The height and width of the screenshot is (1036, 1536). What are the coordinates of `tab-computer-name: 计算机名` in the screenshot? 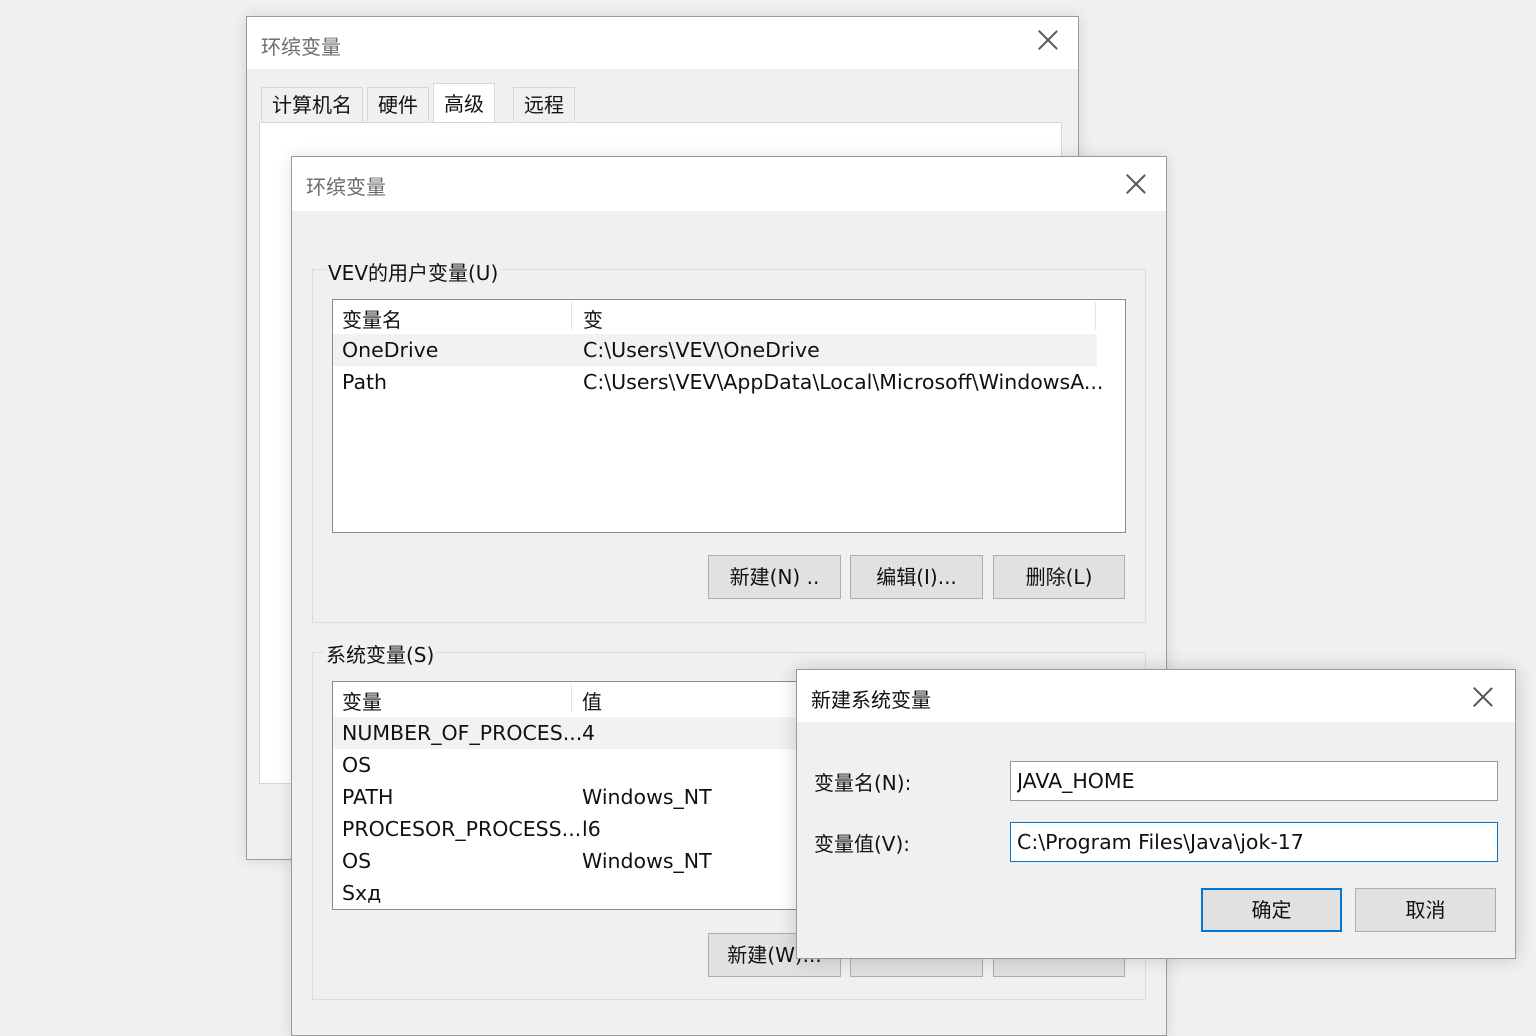 It's located at (312, 104).